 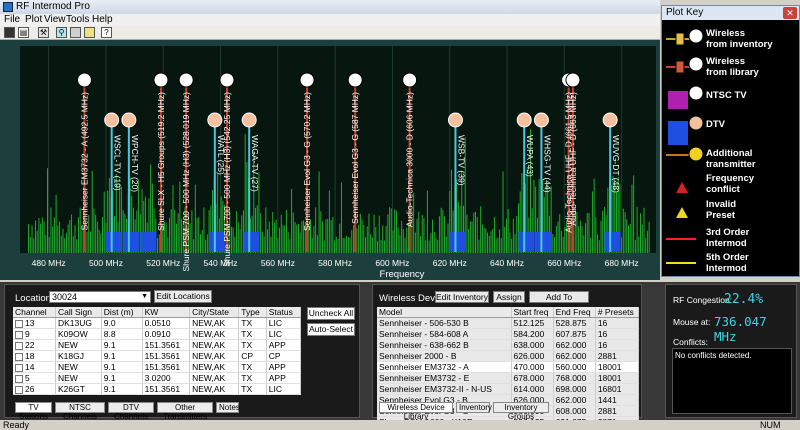 What do you see at coordinates (221, 263) in the screenshot?
I see `x-tick-label: 540 MHz` at bounding box center [221, 263].